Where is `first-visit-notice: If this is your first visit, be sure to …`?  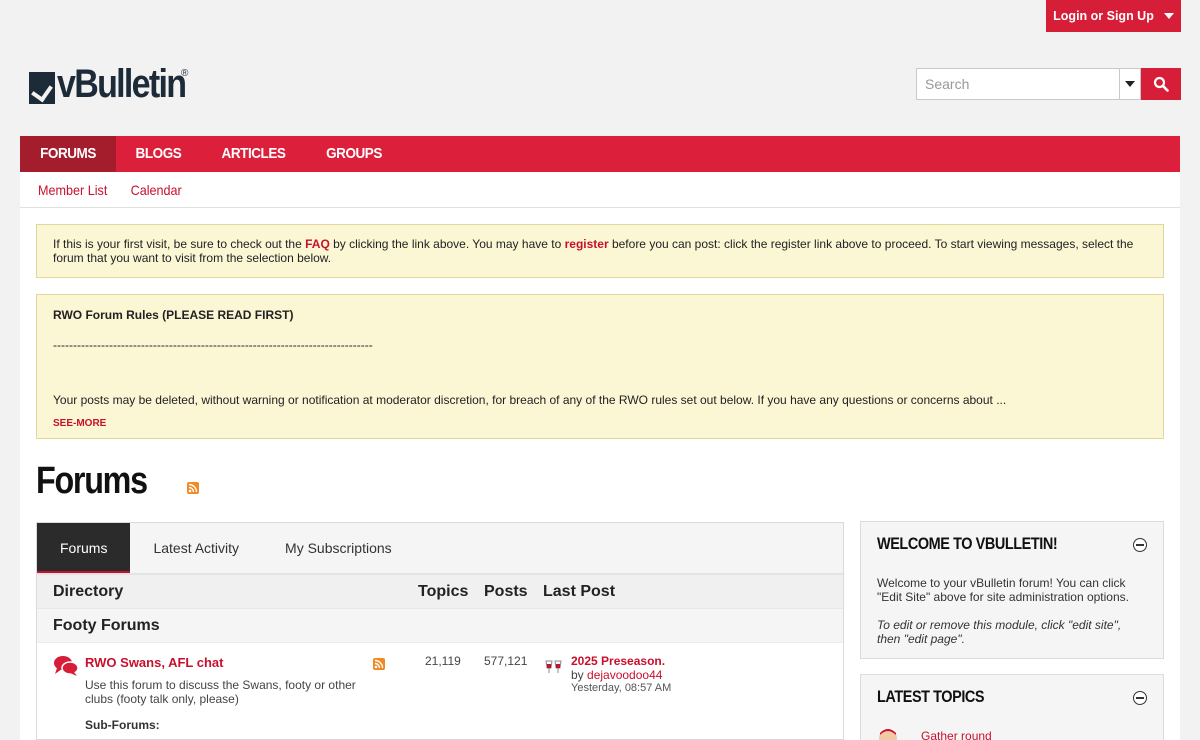 first-visit-notice: If this is your first visit, be sure to … is located at coordinates (600, 251).